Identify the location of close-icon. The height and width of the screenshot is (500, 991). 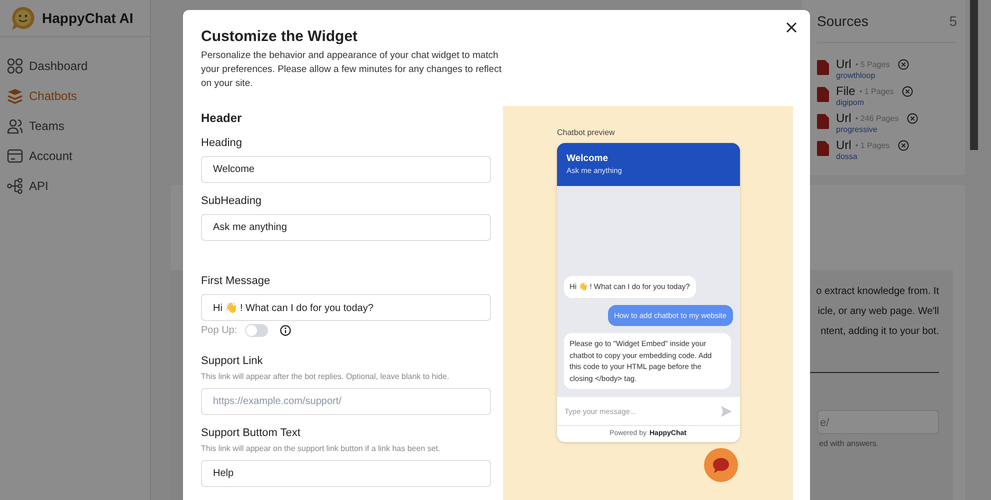
(791, 27).